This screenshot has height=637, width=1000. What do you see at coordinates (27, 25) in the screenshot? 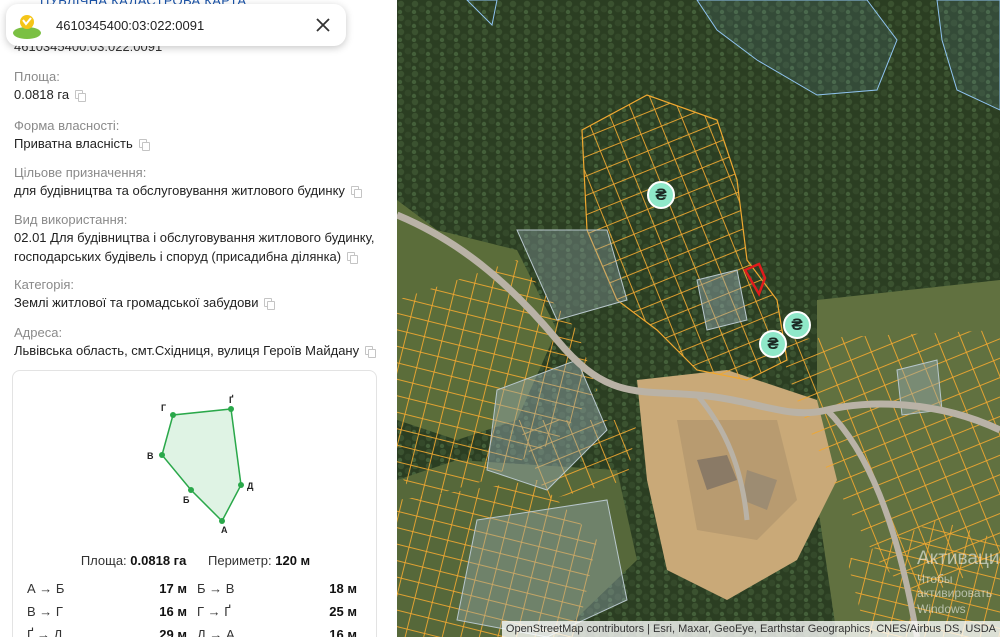
I see `app-logo-icon` at bounding box center [27, 25].